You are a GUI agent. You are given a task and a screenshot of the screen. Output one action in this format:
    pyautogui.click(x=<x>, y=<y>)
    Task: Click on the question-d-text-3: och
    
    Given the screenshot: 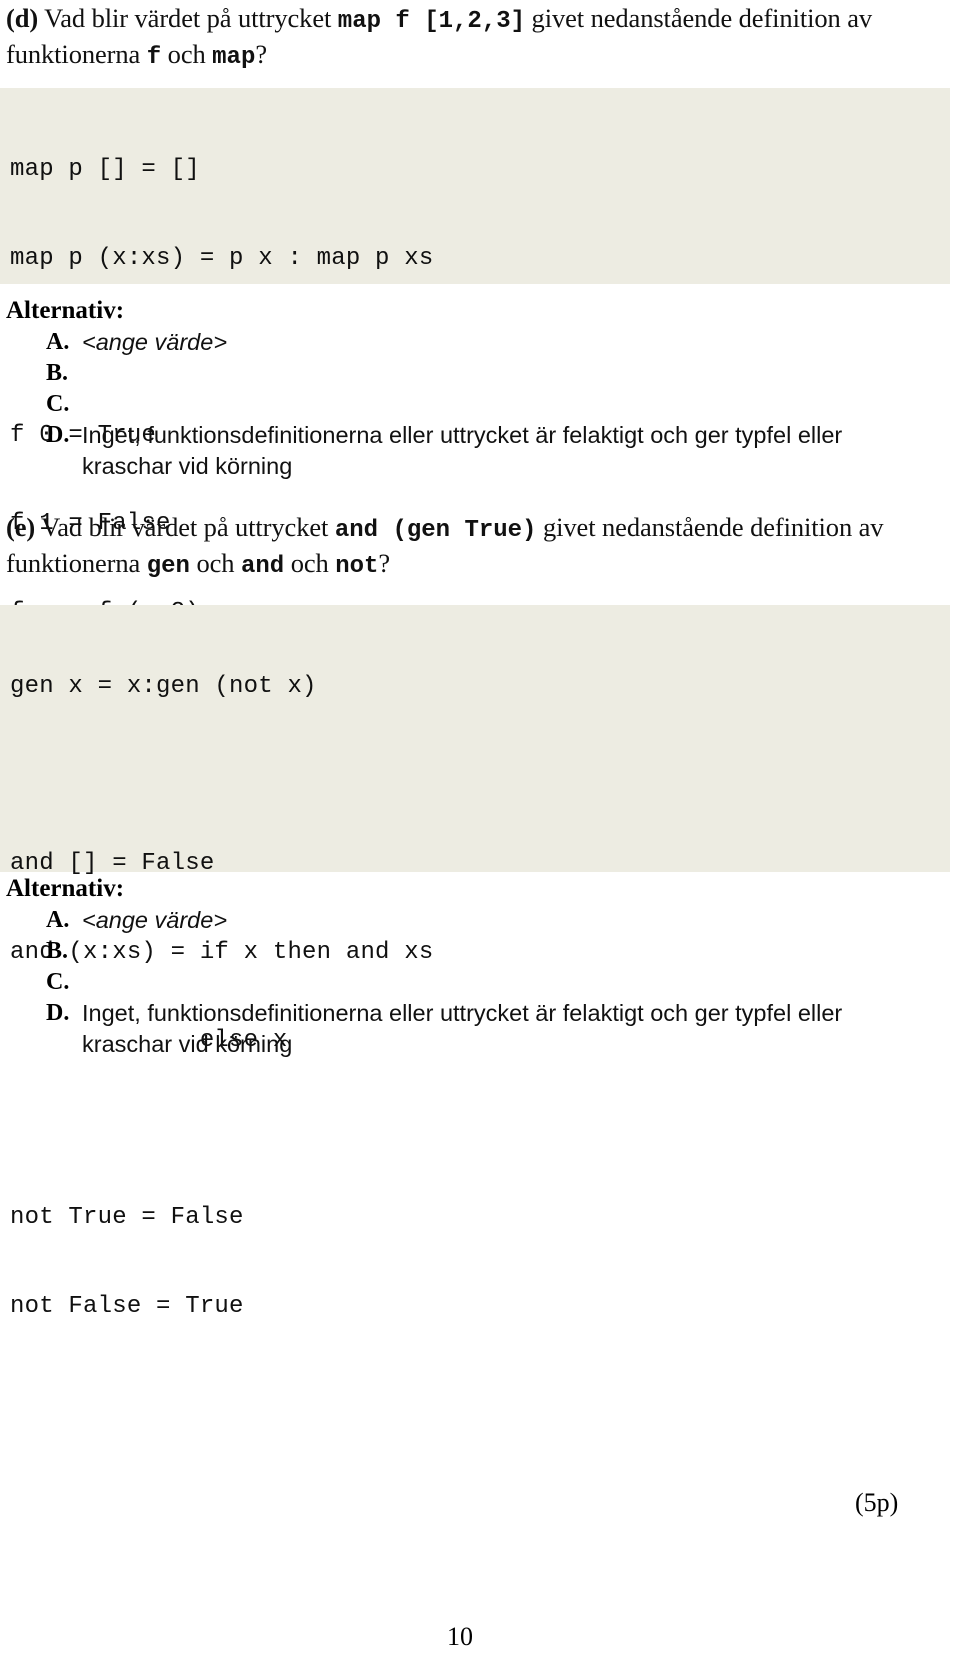 What is the action you would take?
    pyautogui.click(x=187, y=54)
    